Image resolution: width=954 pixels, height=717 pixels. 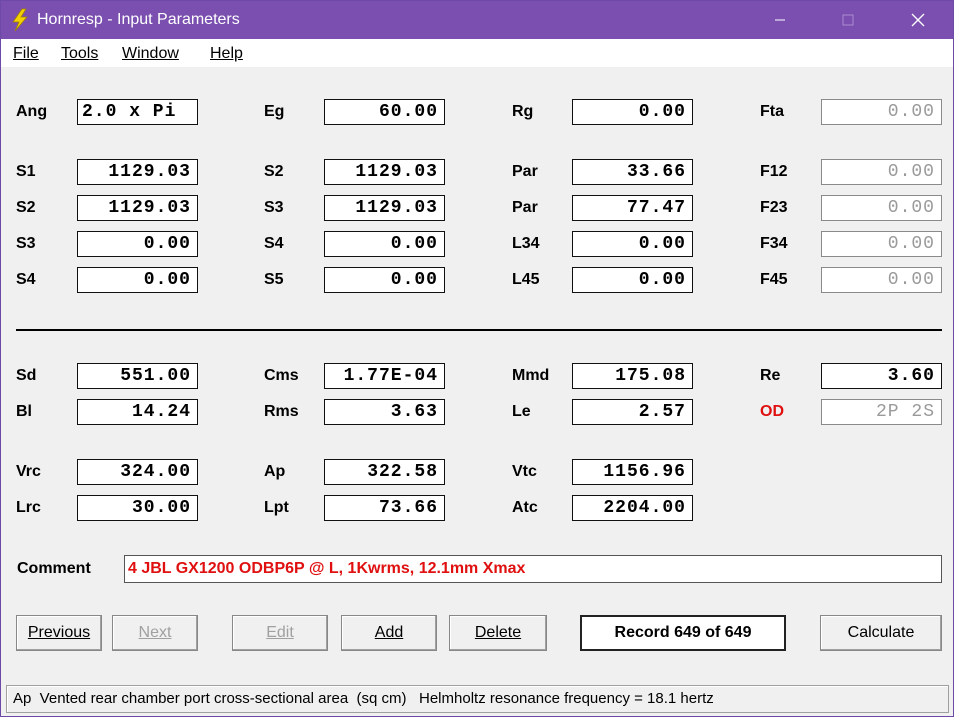 I want to click on l34-field: 0.00, so click(x=632, y=244).